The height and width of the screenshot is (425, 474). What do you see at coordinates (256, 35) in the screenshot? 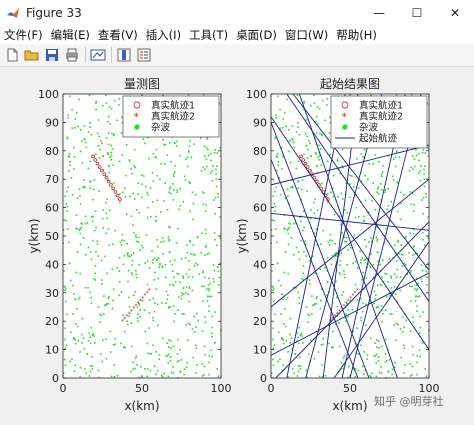
I see `menu-desktop: 桌面(D)` at bounding box center [256, 35].